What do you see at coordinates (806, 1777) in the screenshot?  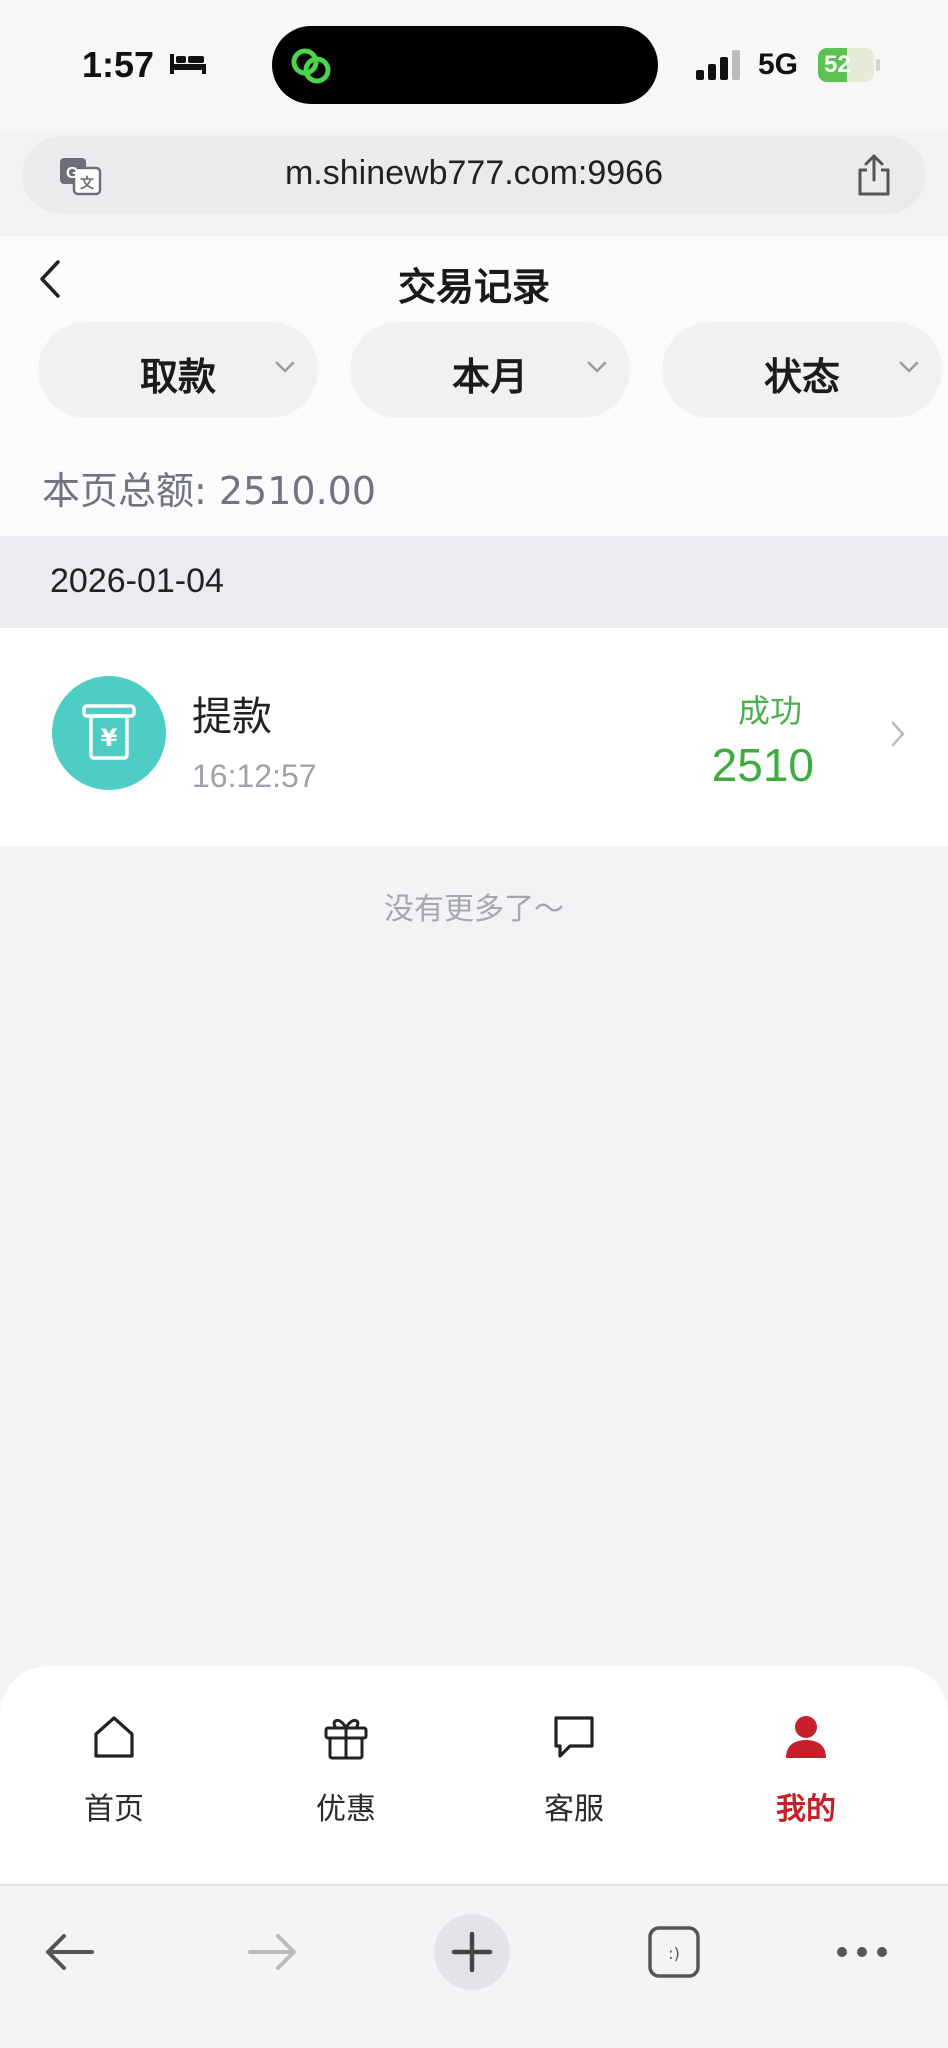 I see `tab-mine: 我的` at bounding box center [806, 1777].